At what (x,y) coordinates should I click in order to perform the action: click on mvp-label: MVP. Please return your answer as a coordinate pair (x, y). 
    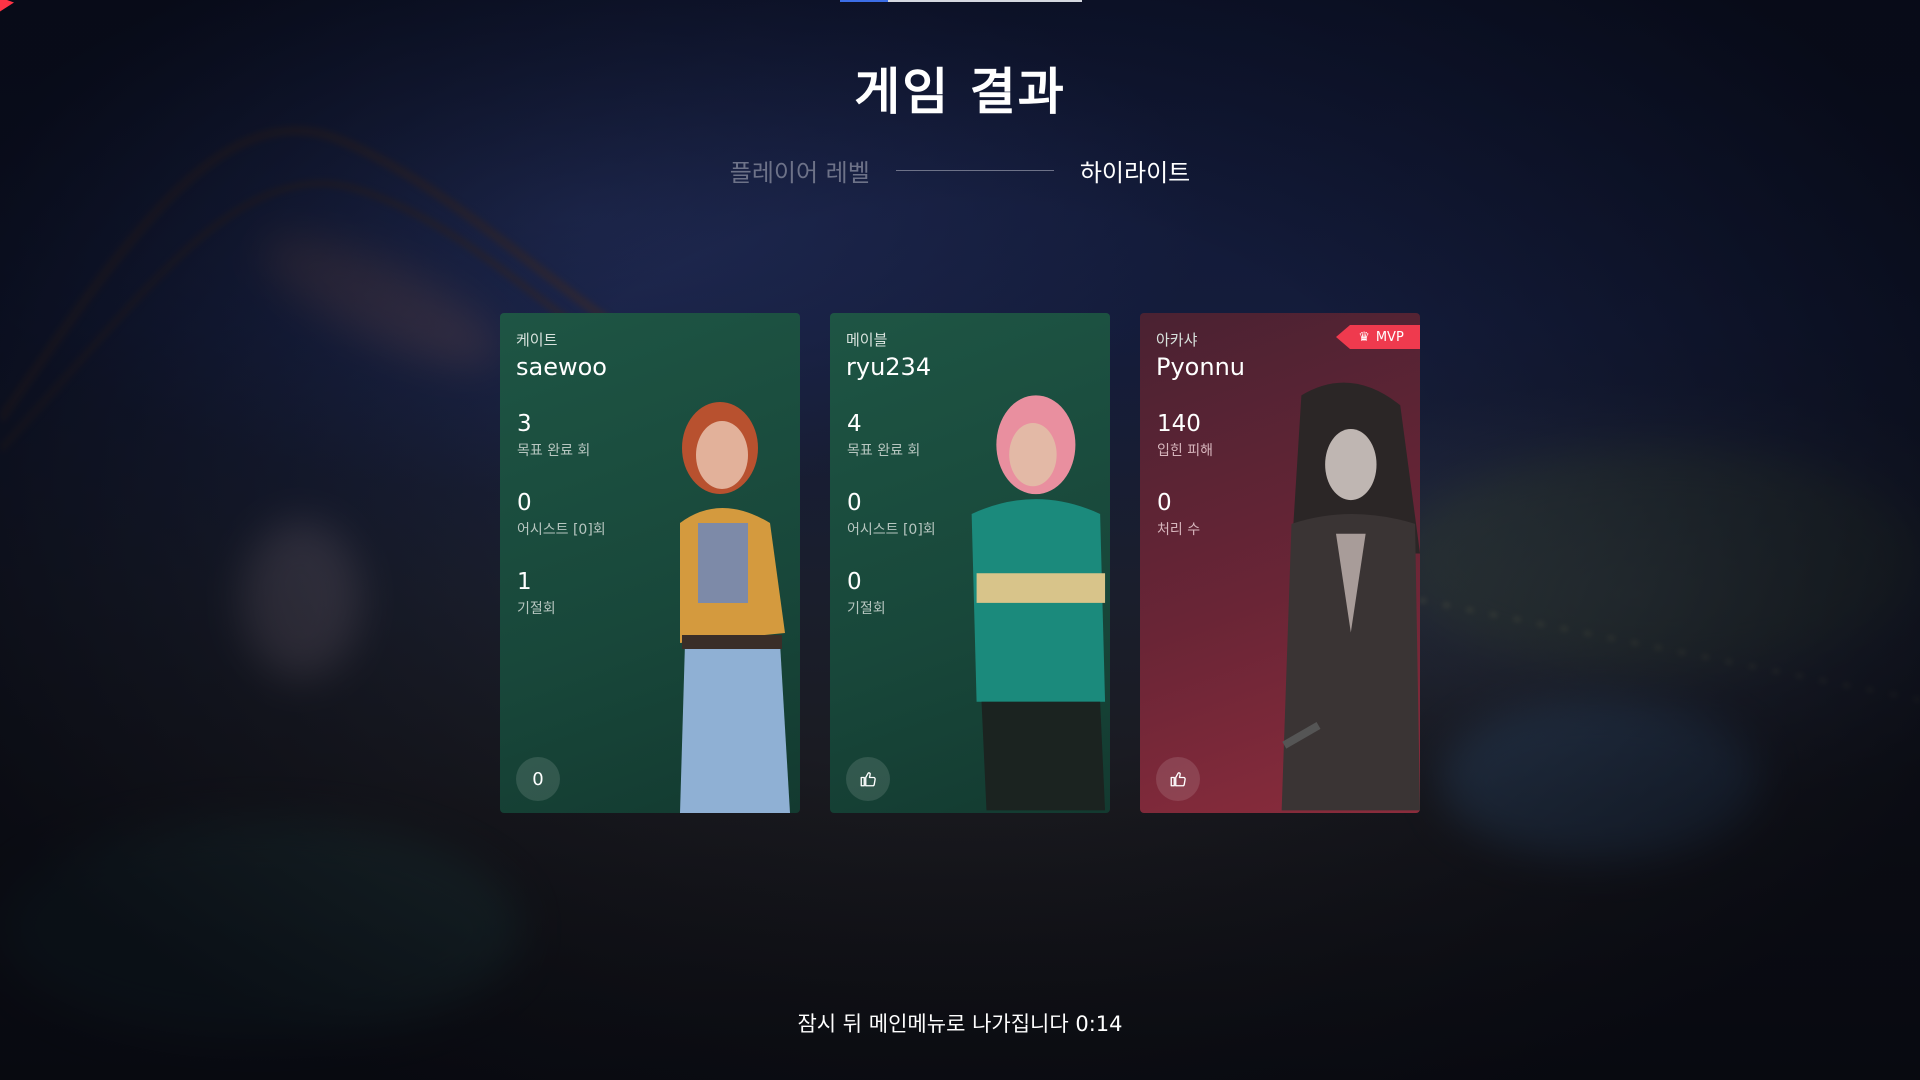
    Looking at the image, I should click on (1389, 337).